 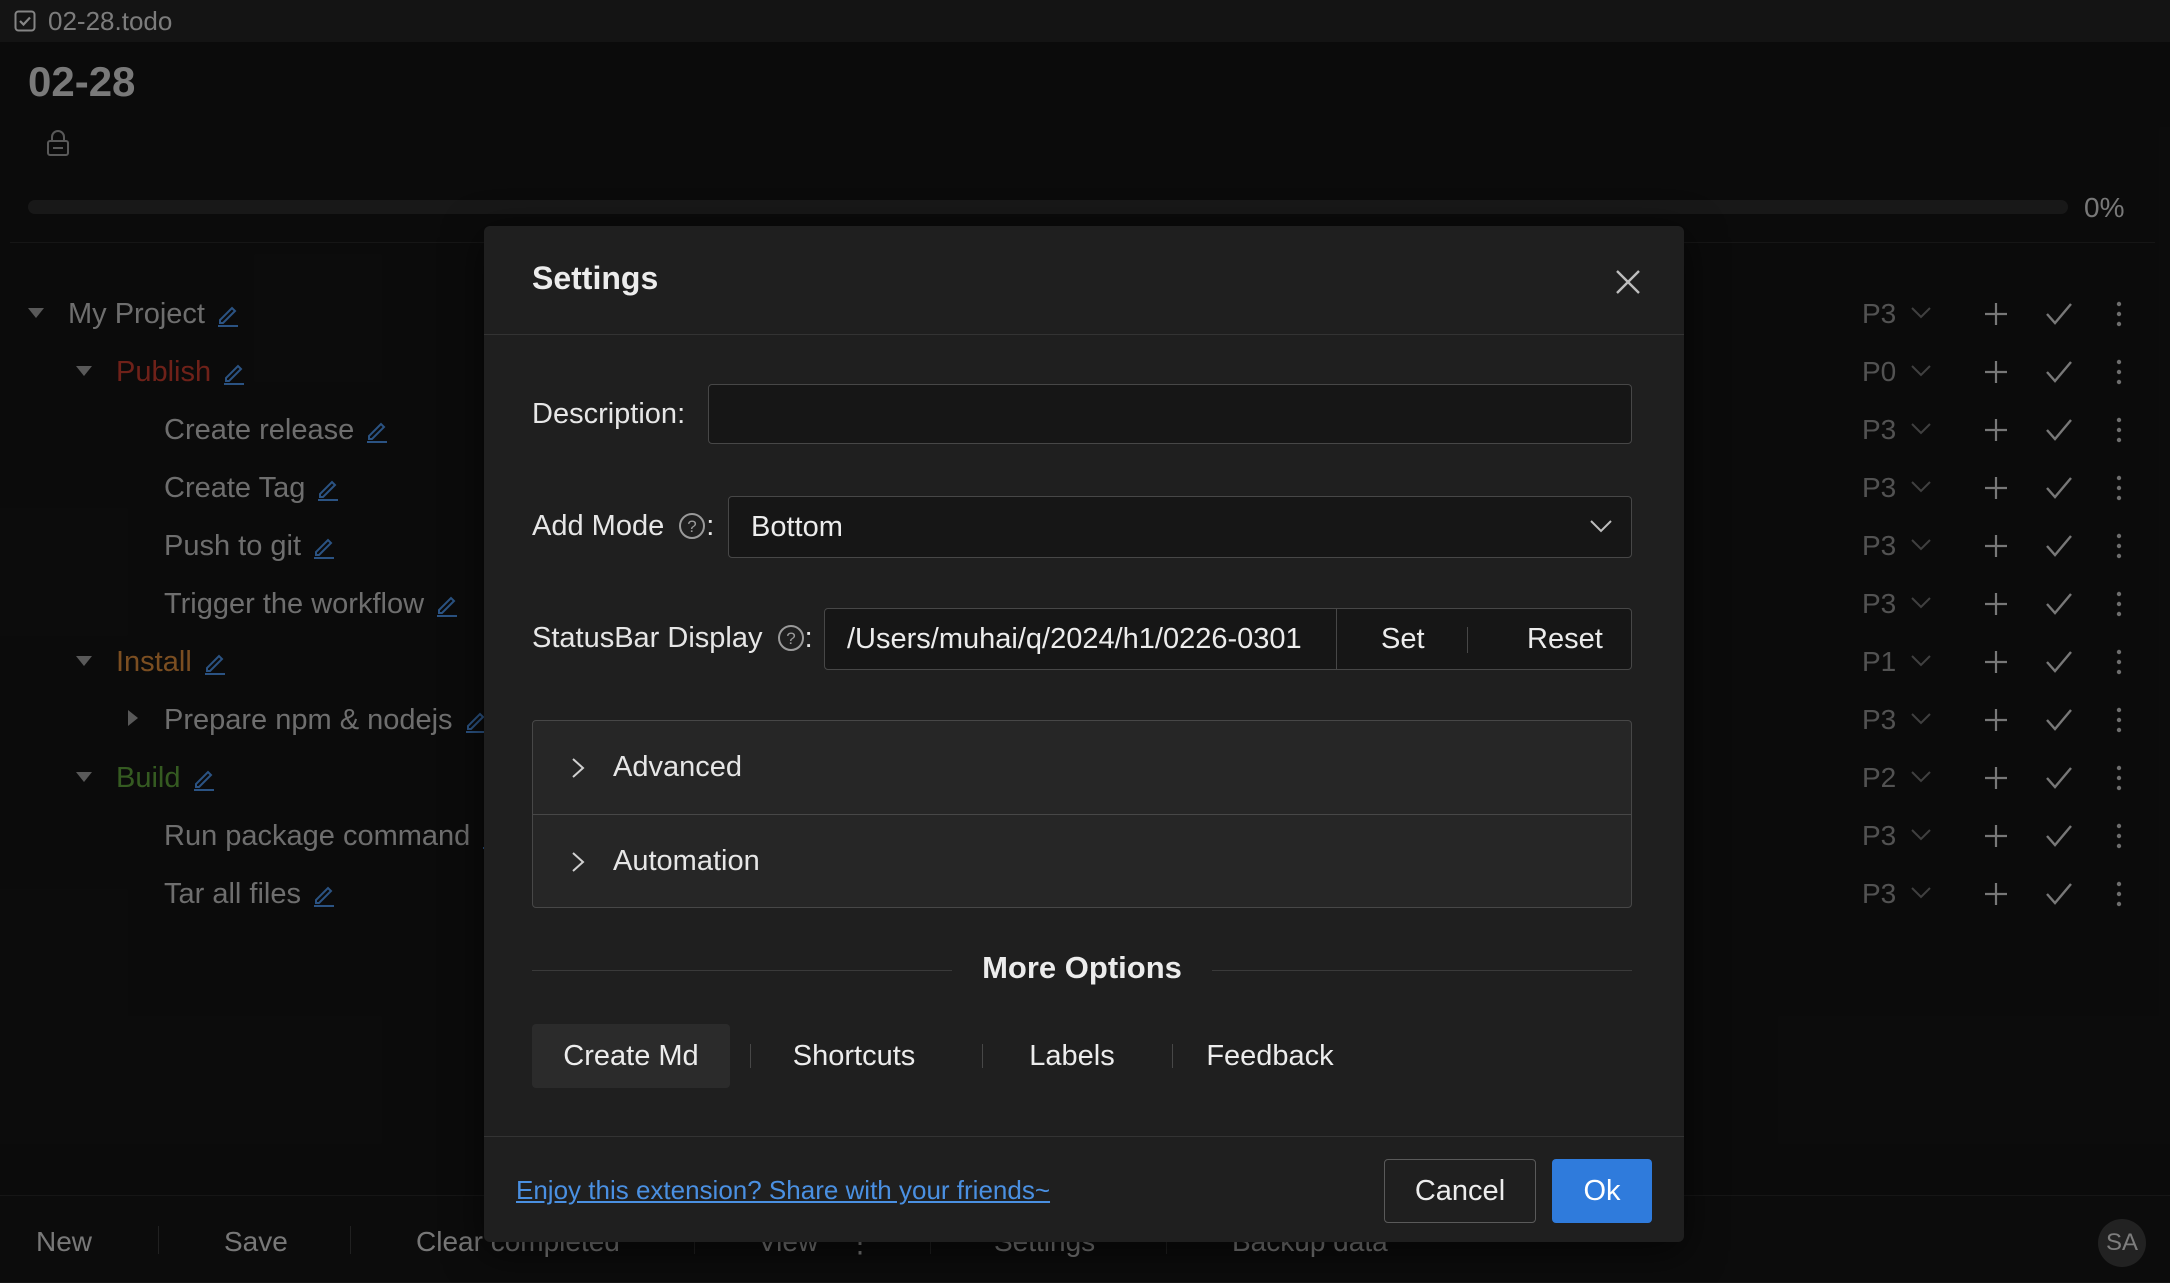 I want to click on cancel-button: Cancel, so click(x=1460, y=1191).